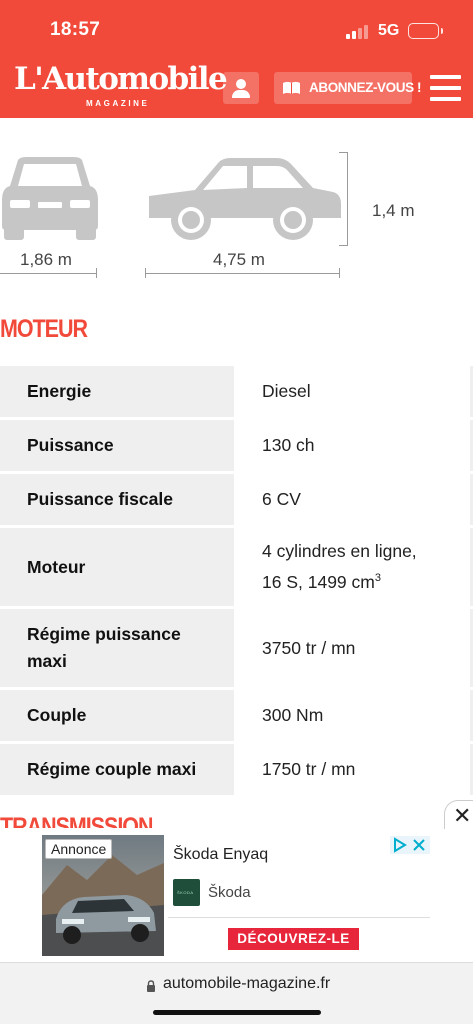  Describe the element at coordinates (117, 769) in the screenshot. I see `spec-label: Régime couple maxi` at that location.